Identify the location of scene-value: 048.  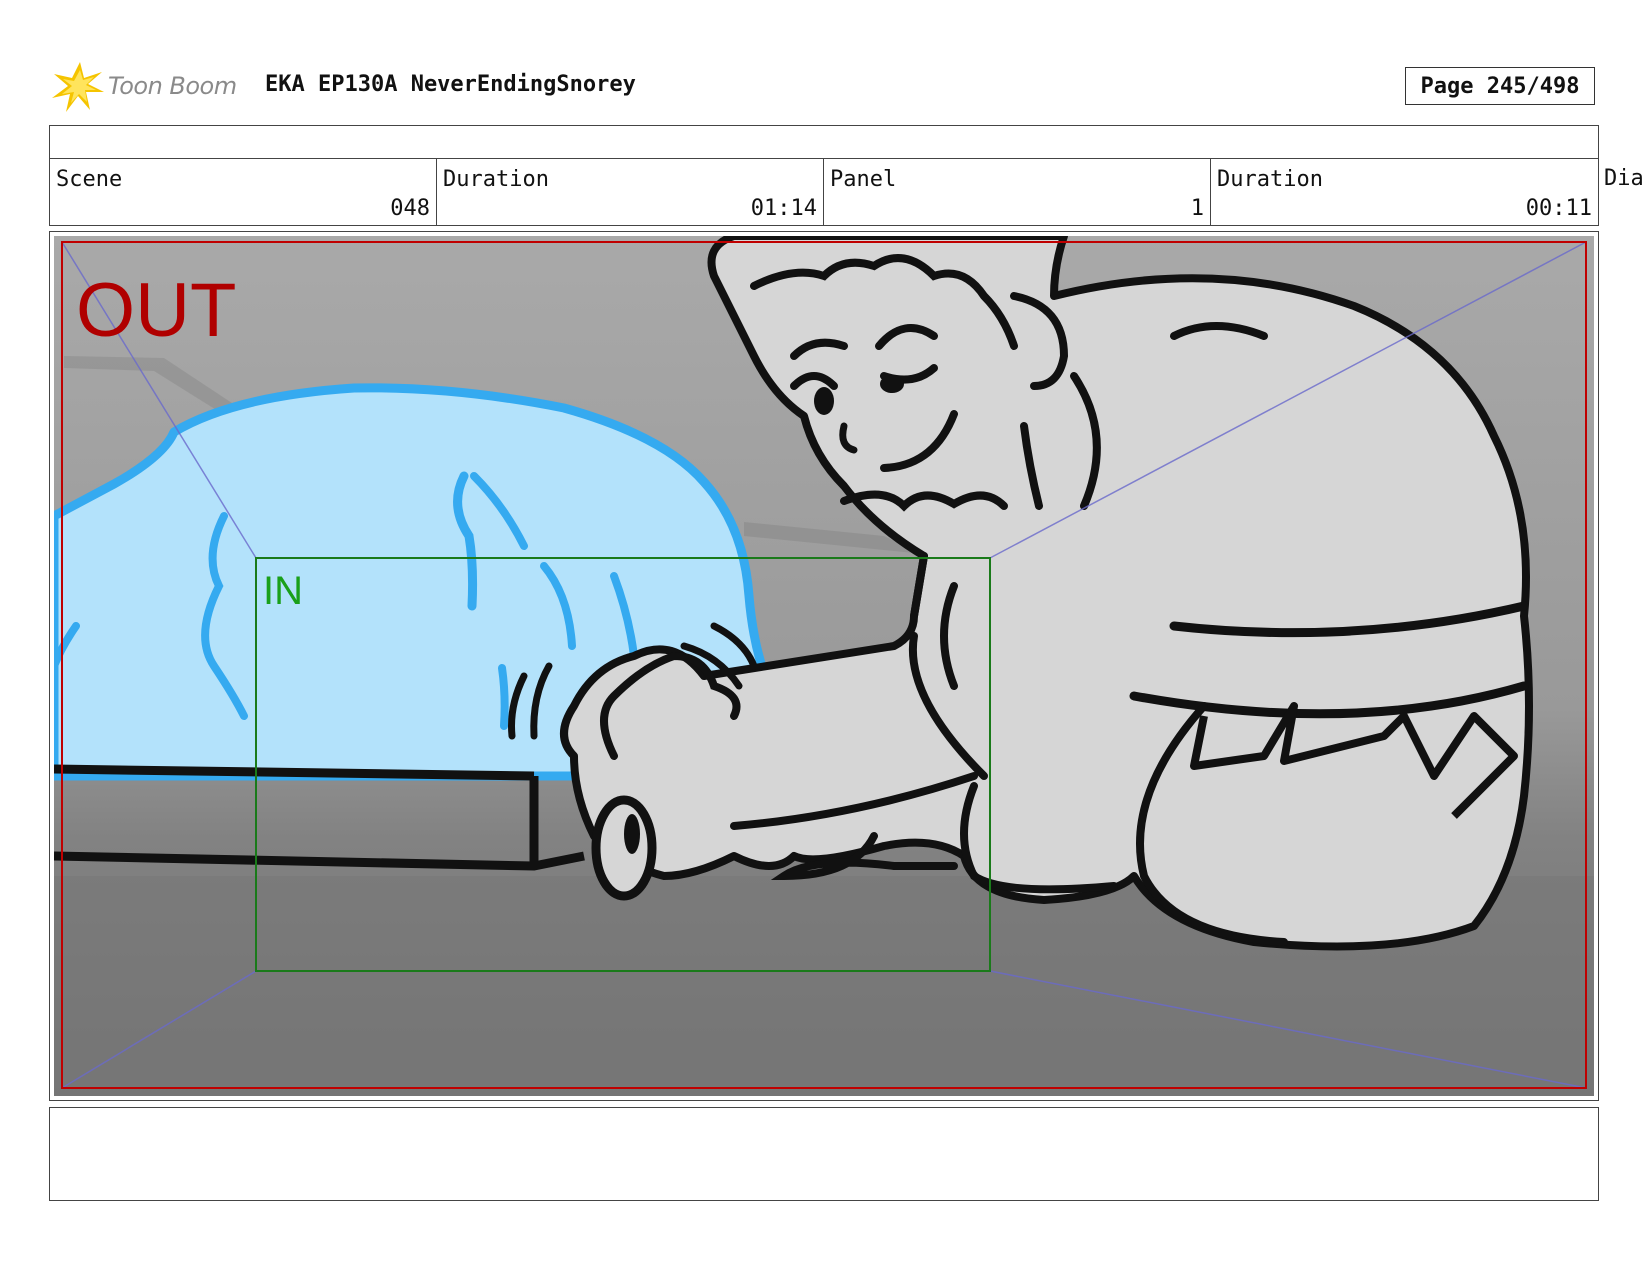
(410, 208).